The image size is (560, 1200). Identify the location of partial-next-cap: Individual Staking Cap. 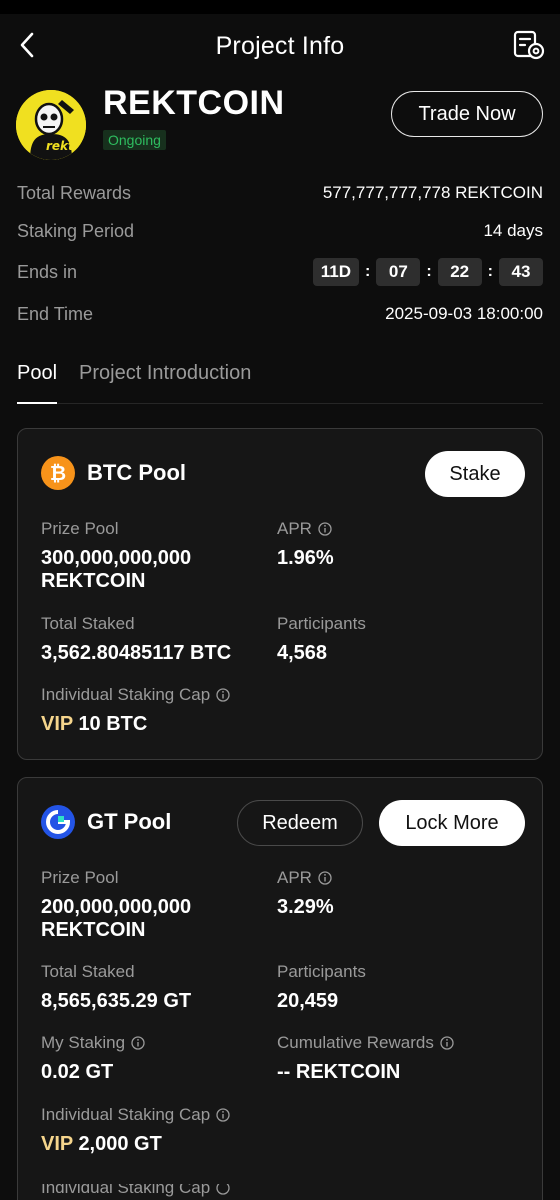
(135, 1192).